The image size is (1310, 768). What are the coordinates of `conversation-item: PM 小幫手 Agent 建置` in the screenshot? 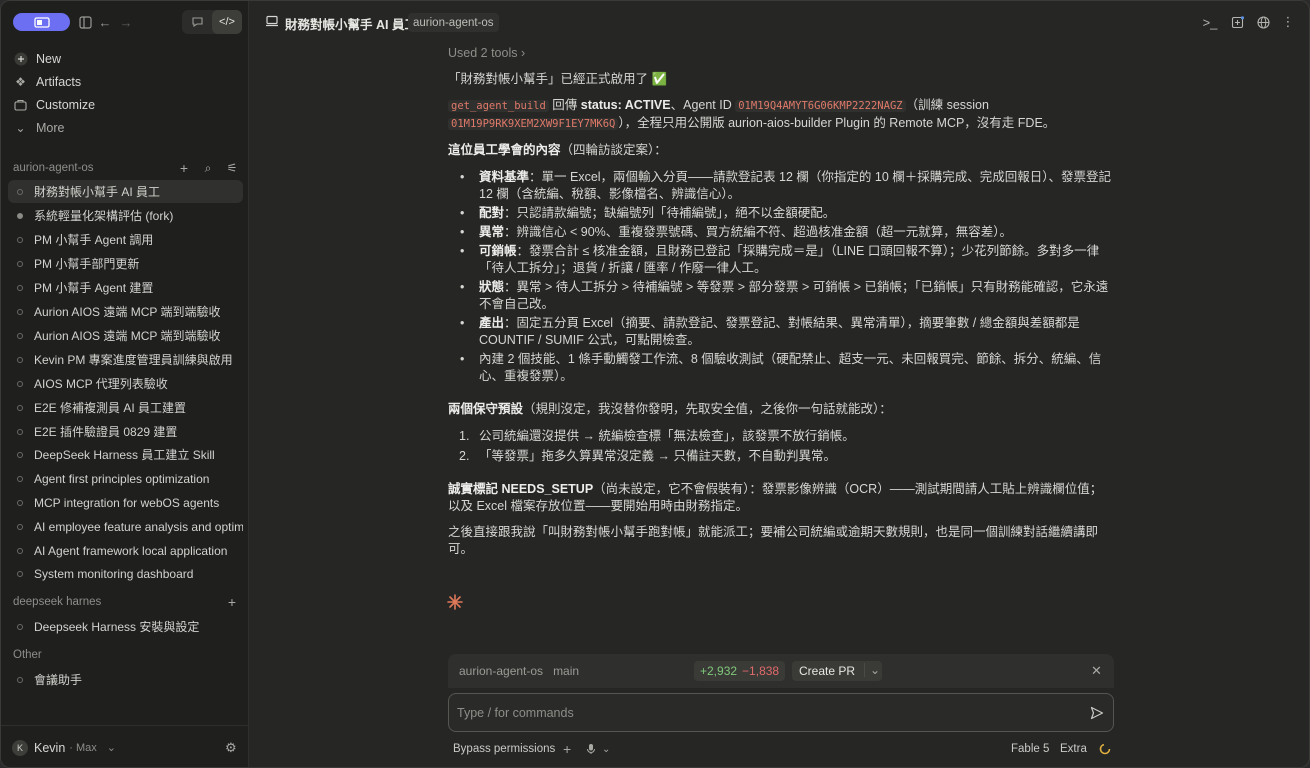 It's located at (125, 287).